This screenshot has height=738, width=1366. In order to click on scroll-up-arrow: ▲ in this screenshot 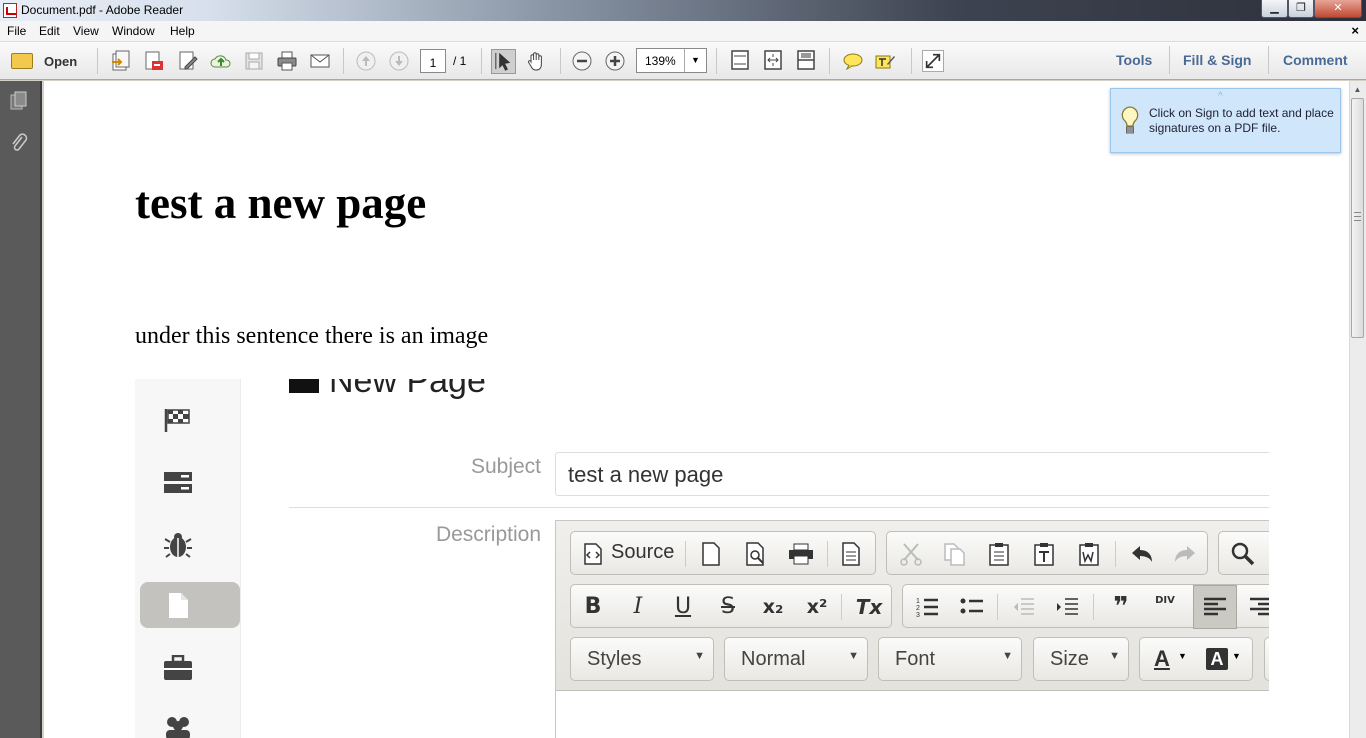, I will do `click(1357, 90)`.